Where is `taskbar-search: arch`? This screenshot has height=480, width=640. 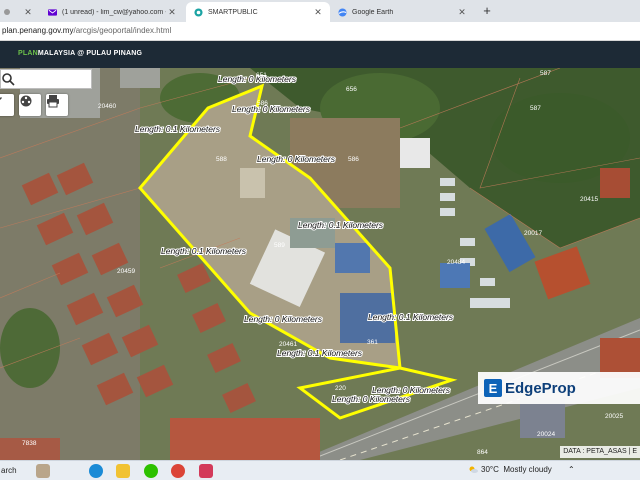 taskbar-search: arch is located at coordinates (20, 471).